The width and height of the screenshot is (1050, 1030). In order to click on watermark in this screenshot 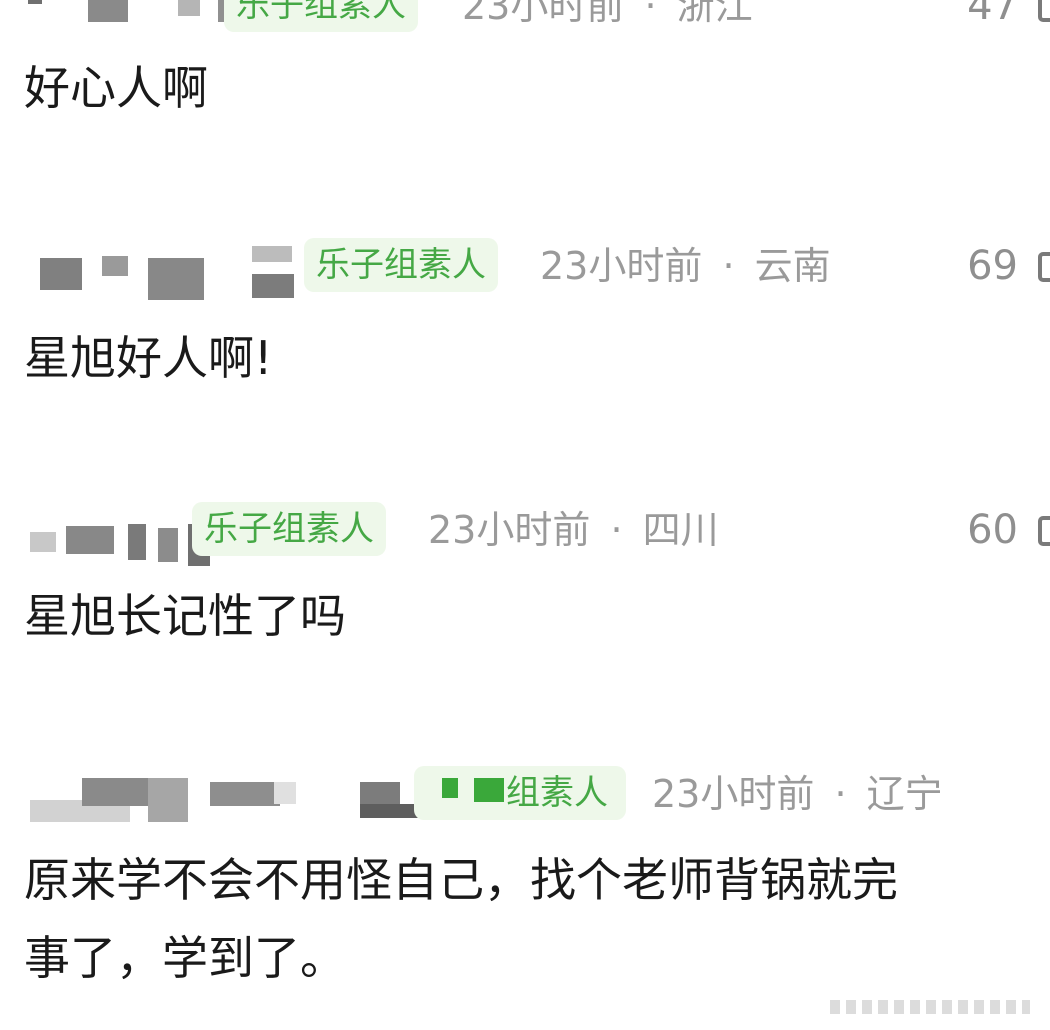, I will do `click(930, 1007)`.